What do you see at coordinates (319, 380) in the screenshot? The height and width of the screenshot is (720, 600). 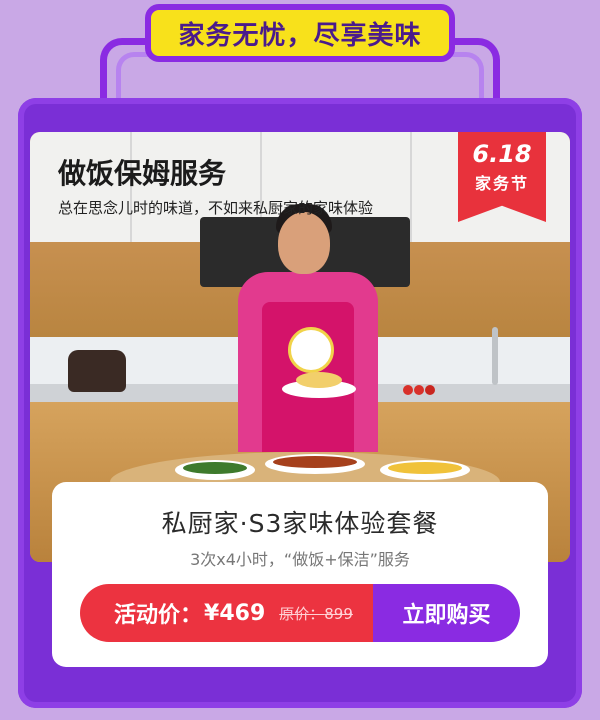 I see `noodle-dish` at bounding box center [319, 380].